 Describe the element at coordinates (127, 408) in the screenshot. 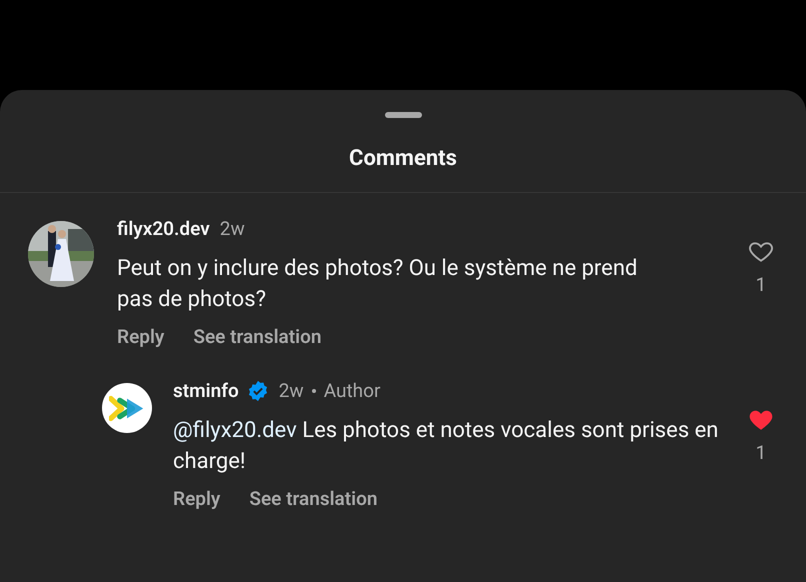

I see `arrow-logo-icon` at that location.